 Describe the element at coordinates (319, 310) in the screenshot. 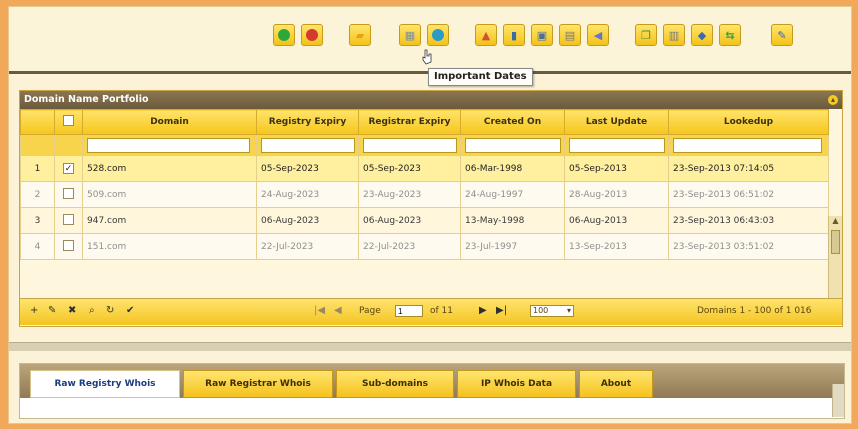

I see `first-page-icon: |◀` at that location.